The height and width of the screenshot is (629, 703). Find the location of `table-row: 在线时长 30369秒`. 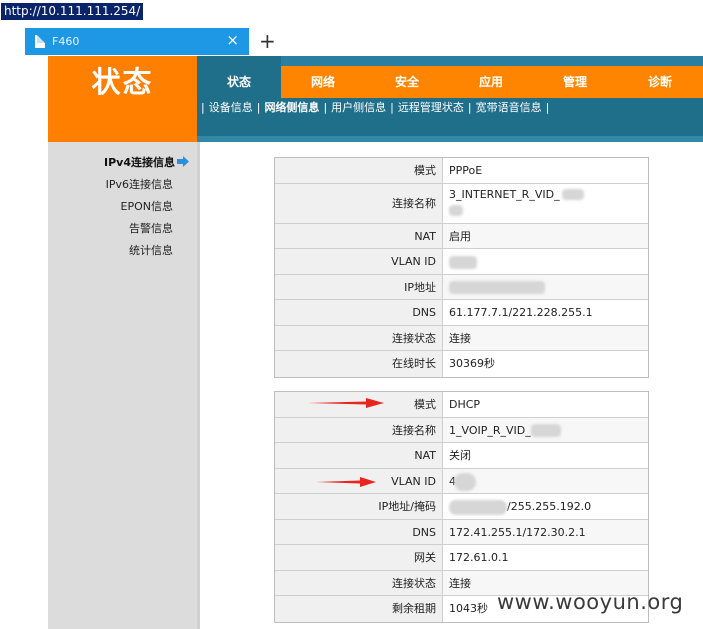

table-row: 在线时长 30369秒 is located at coordinates (461, 364).